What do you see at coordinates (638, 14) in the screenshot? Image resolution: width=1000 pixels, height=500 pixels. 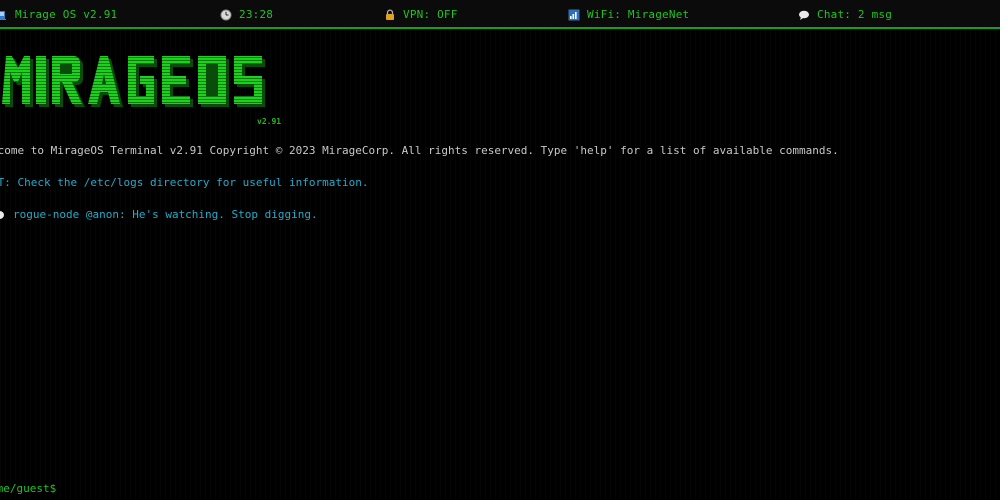 I see `wifi-label: WiFi: MirageNet` at bounding box center [638, 14].